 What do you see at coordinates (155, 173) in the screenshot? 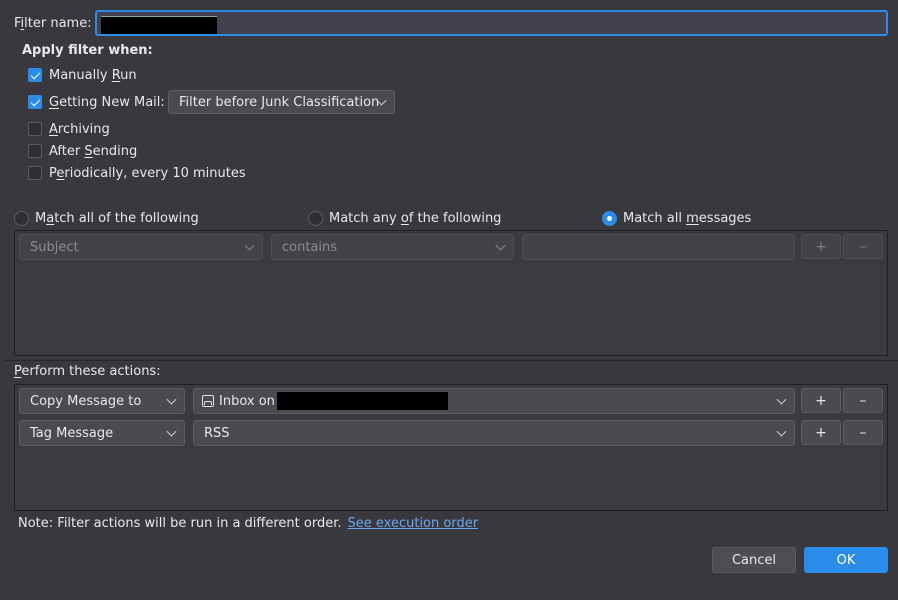
I see `label-text: riodically, every 10 minutes` at bounding box center [155, 173].